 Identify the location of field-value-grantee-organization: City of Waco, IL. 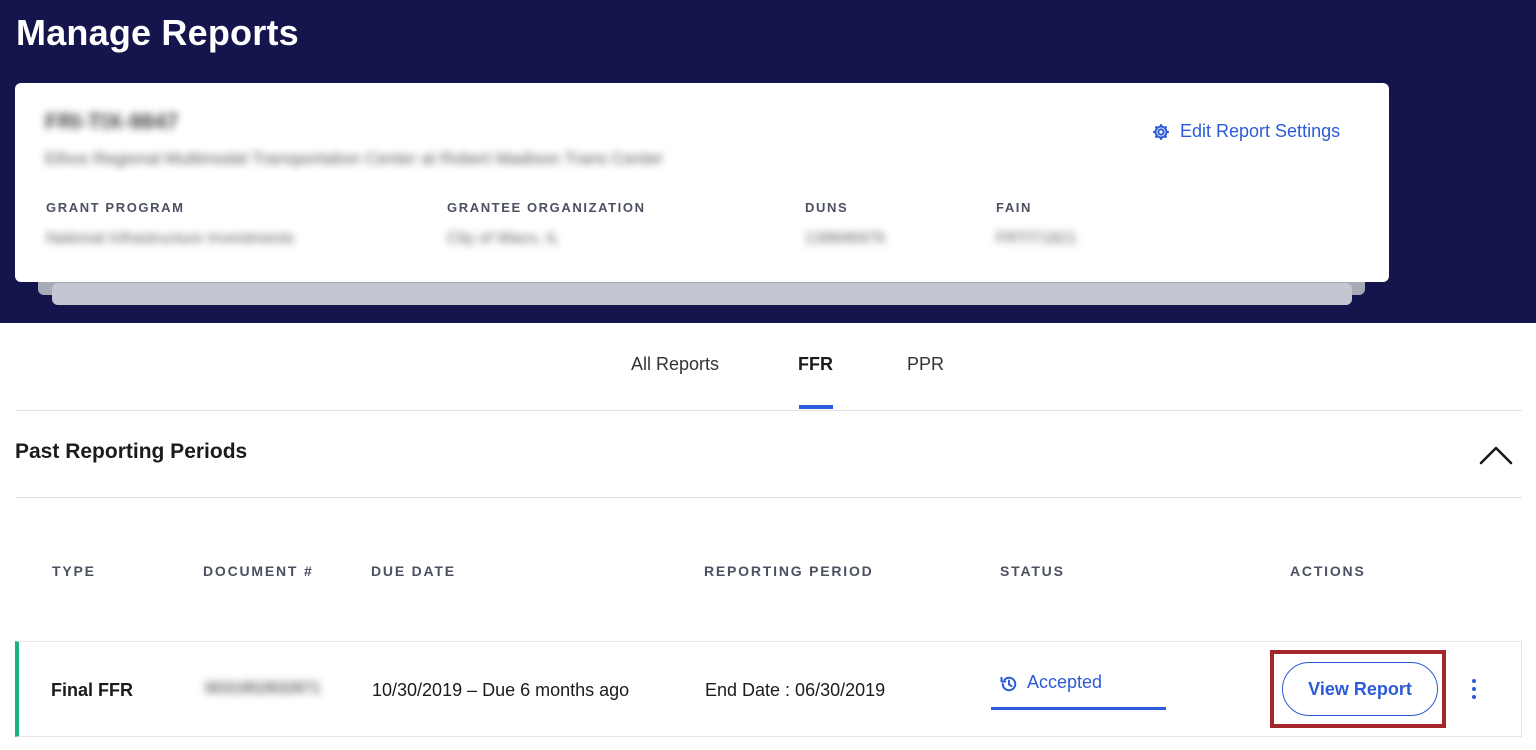
(503, 238).